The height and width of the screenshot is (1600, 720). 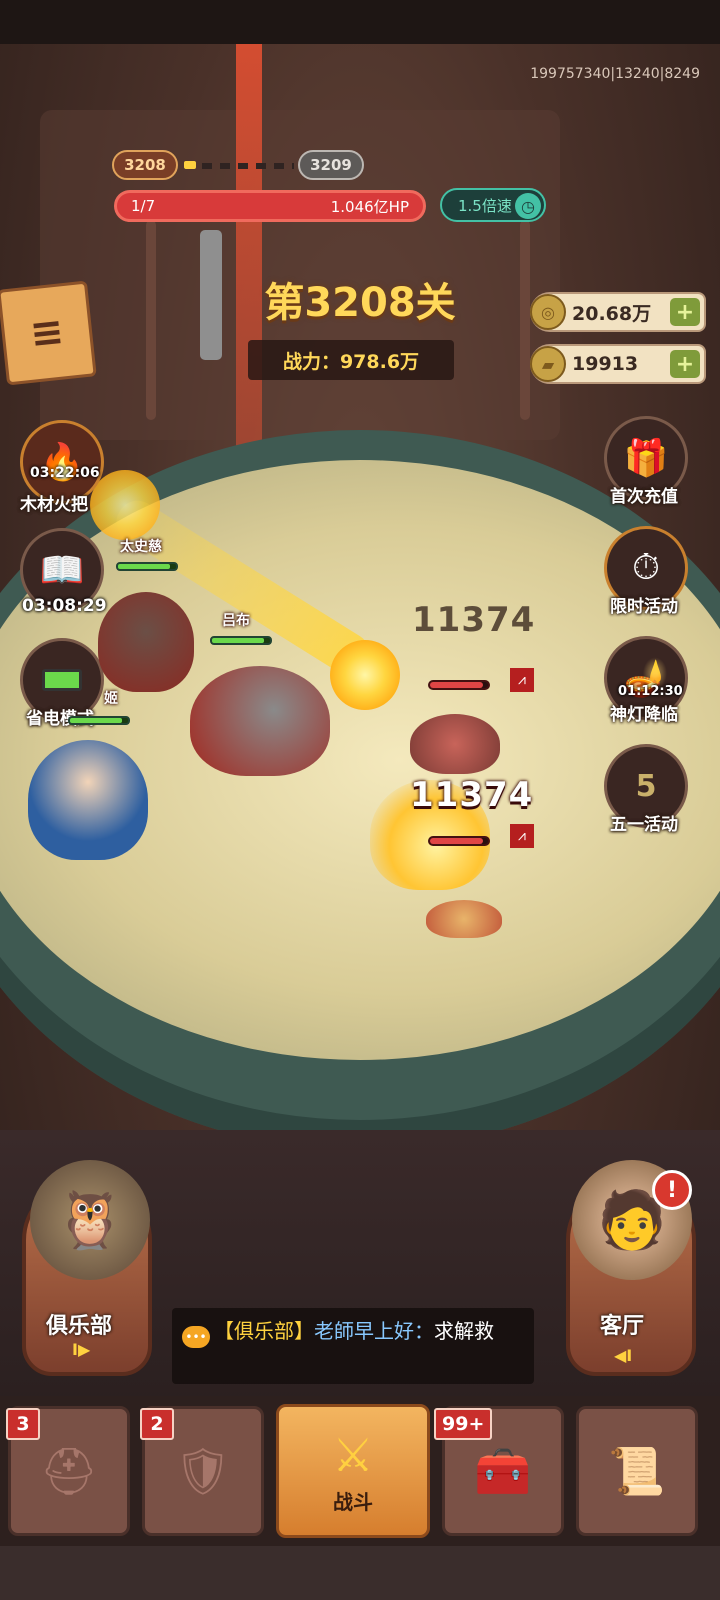 What do you see at coordinates (548, 364) in the screenshot?
I see `ingot-icon: ▰` at bounding box center [548, 364].